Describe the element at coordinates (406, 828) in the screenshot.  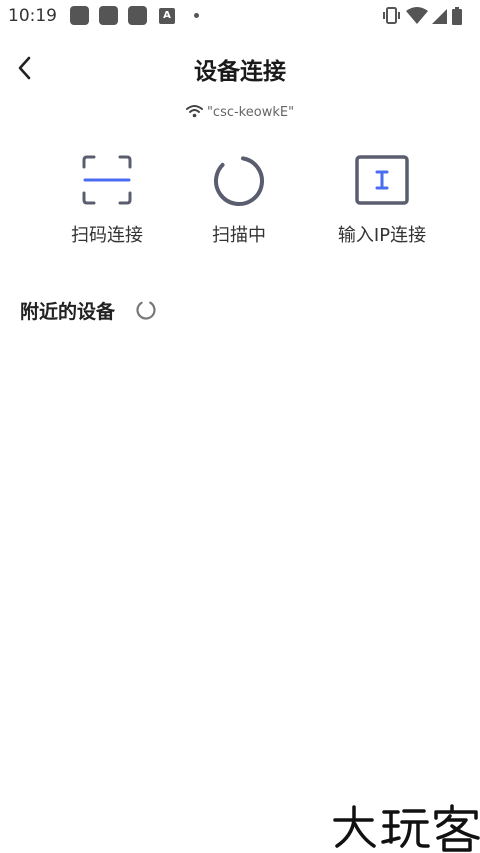
I see `watermark-logo` at that location.